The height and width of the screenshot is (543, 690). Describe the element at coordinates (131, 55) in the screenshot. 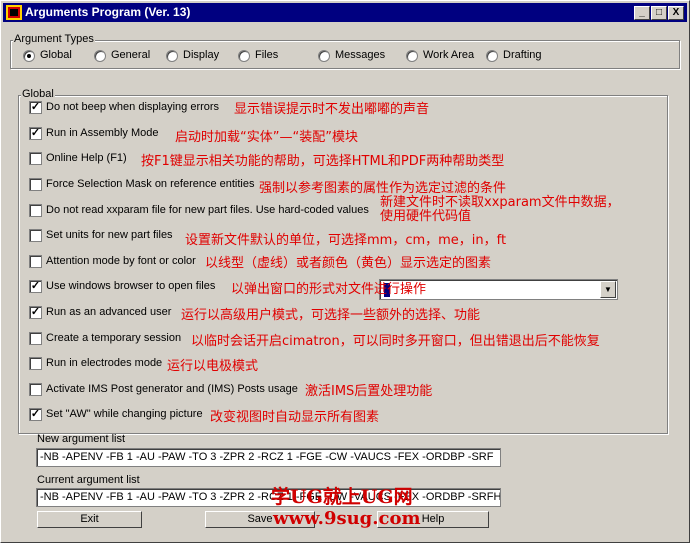

I see `radio-label: General` at that location.